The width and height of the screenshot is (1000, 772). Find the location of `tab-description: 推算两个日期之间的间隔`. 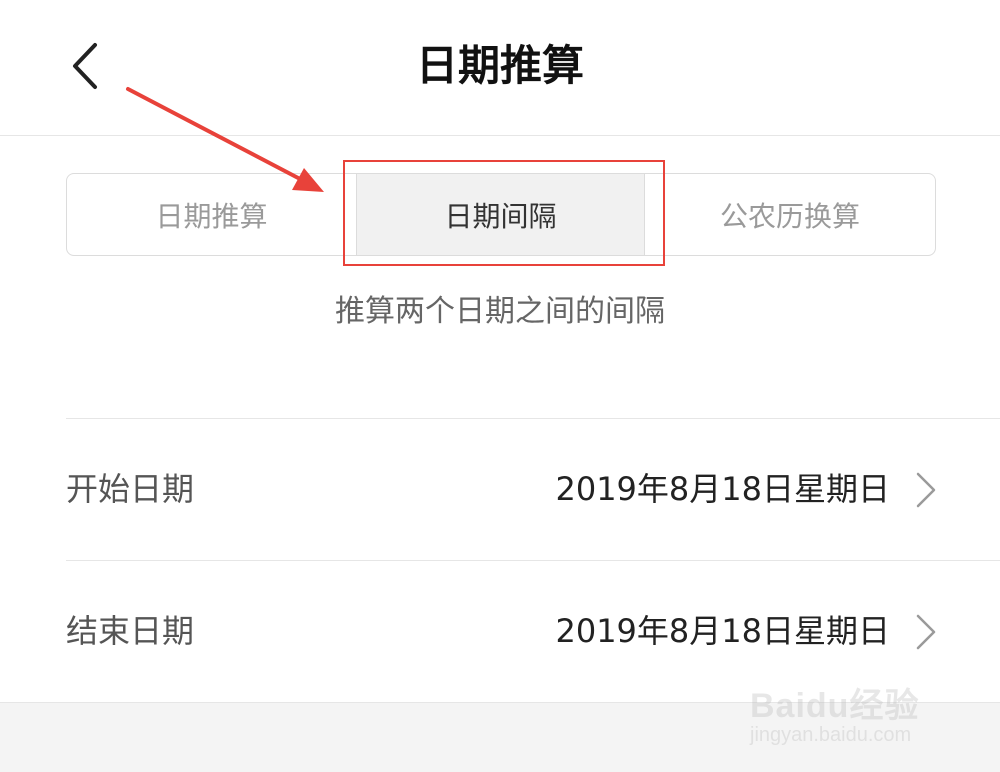

tab-description: 推算两个日期之间的间隔 is located at coordinates (500, 311).